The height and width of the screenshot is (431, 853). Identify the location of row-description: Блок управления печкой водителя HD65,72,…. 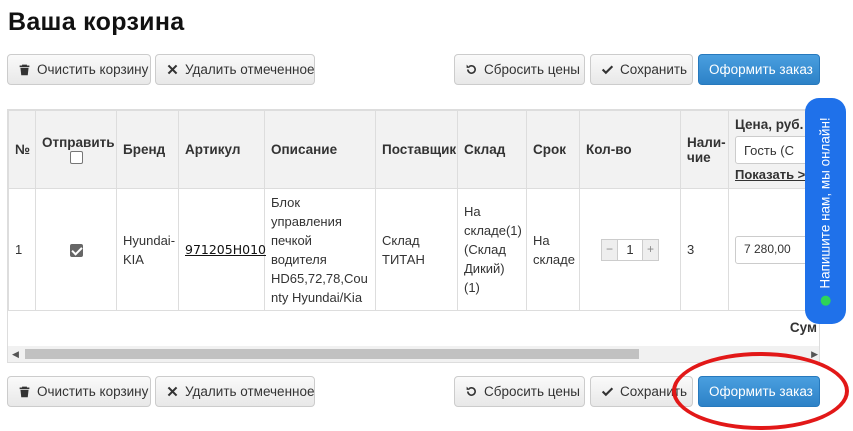
(320, 249).